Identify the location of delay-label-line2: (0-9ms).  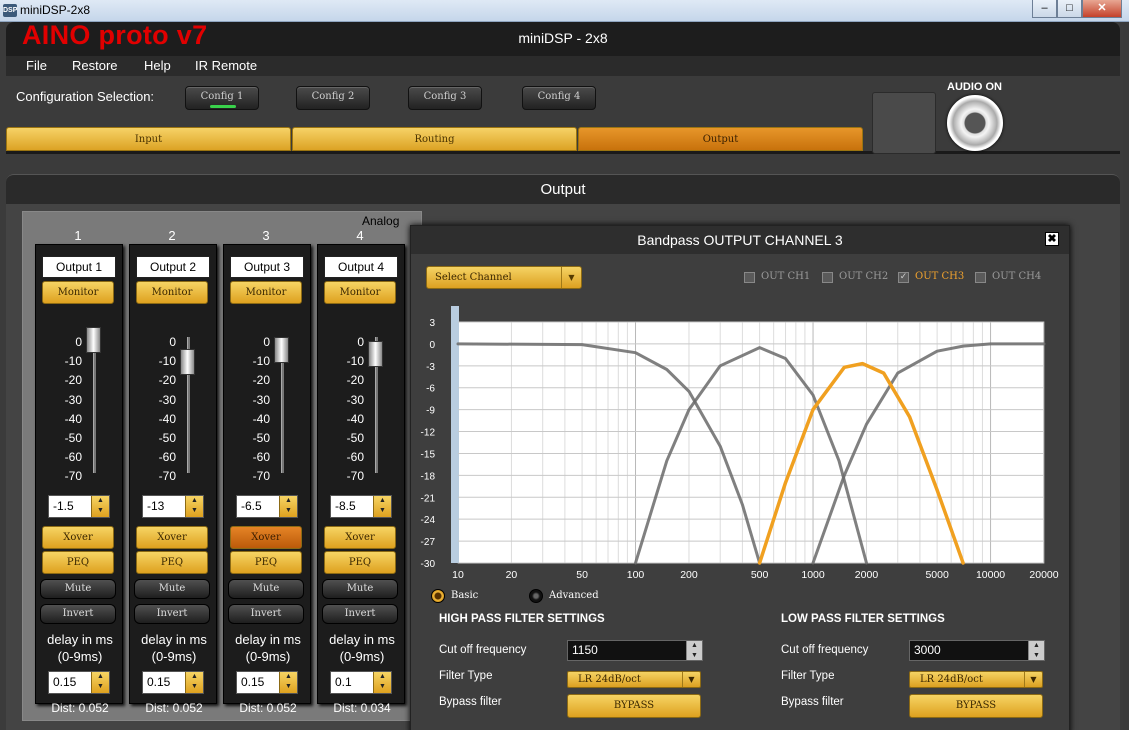
(80, 656).